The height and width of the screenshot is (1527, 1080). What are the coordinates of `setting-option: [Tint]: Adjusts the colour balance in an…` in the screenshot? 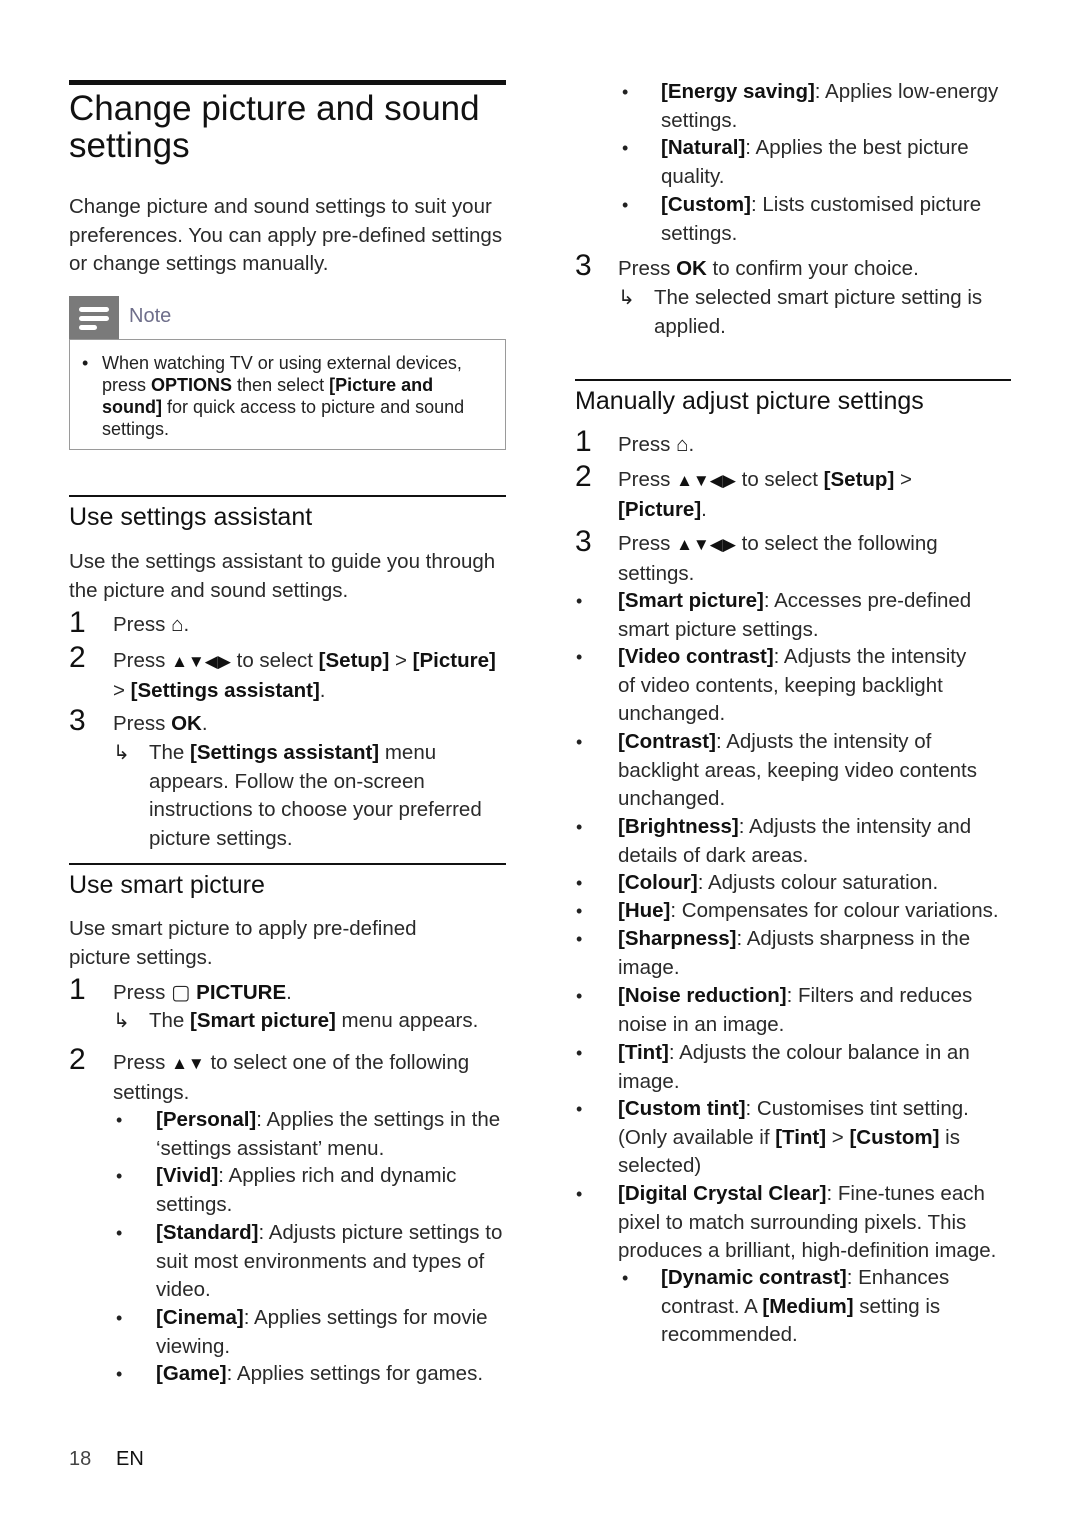 It's located at (794, 1067).